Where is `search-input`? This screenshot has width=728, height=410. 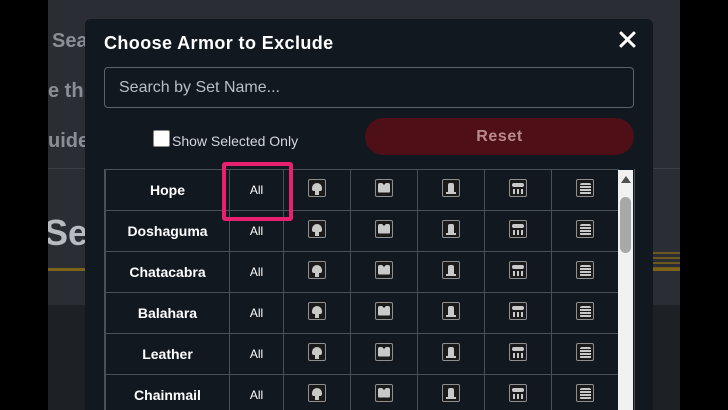
search-input is located at coordinates (369, 87).